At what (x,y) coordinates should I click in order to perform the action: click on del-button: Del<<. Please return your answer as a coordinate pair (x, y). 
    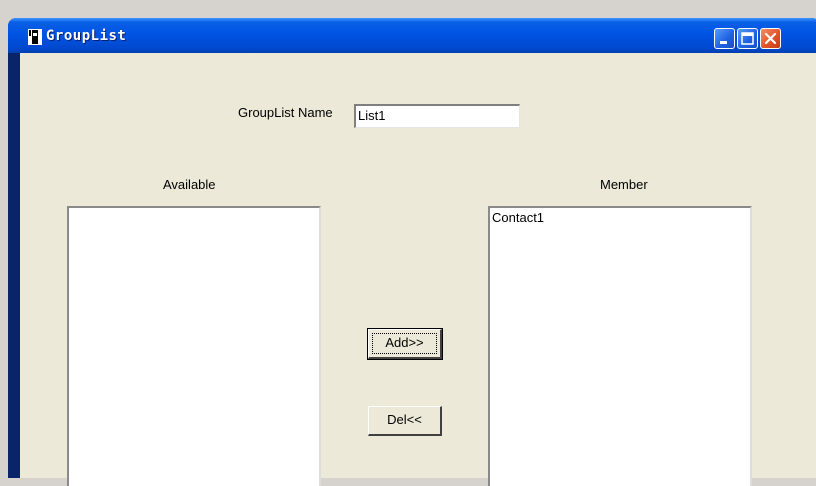
    Looking at the image, I should click on (405, 421).